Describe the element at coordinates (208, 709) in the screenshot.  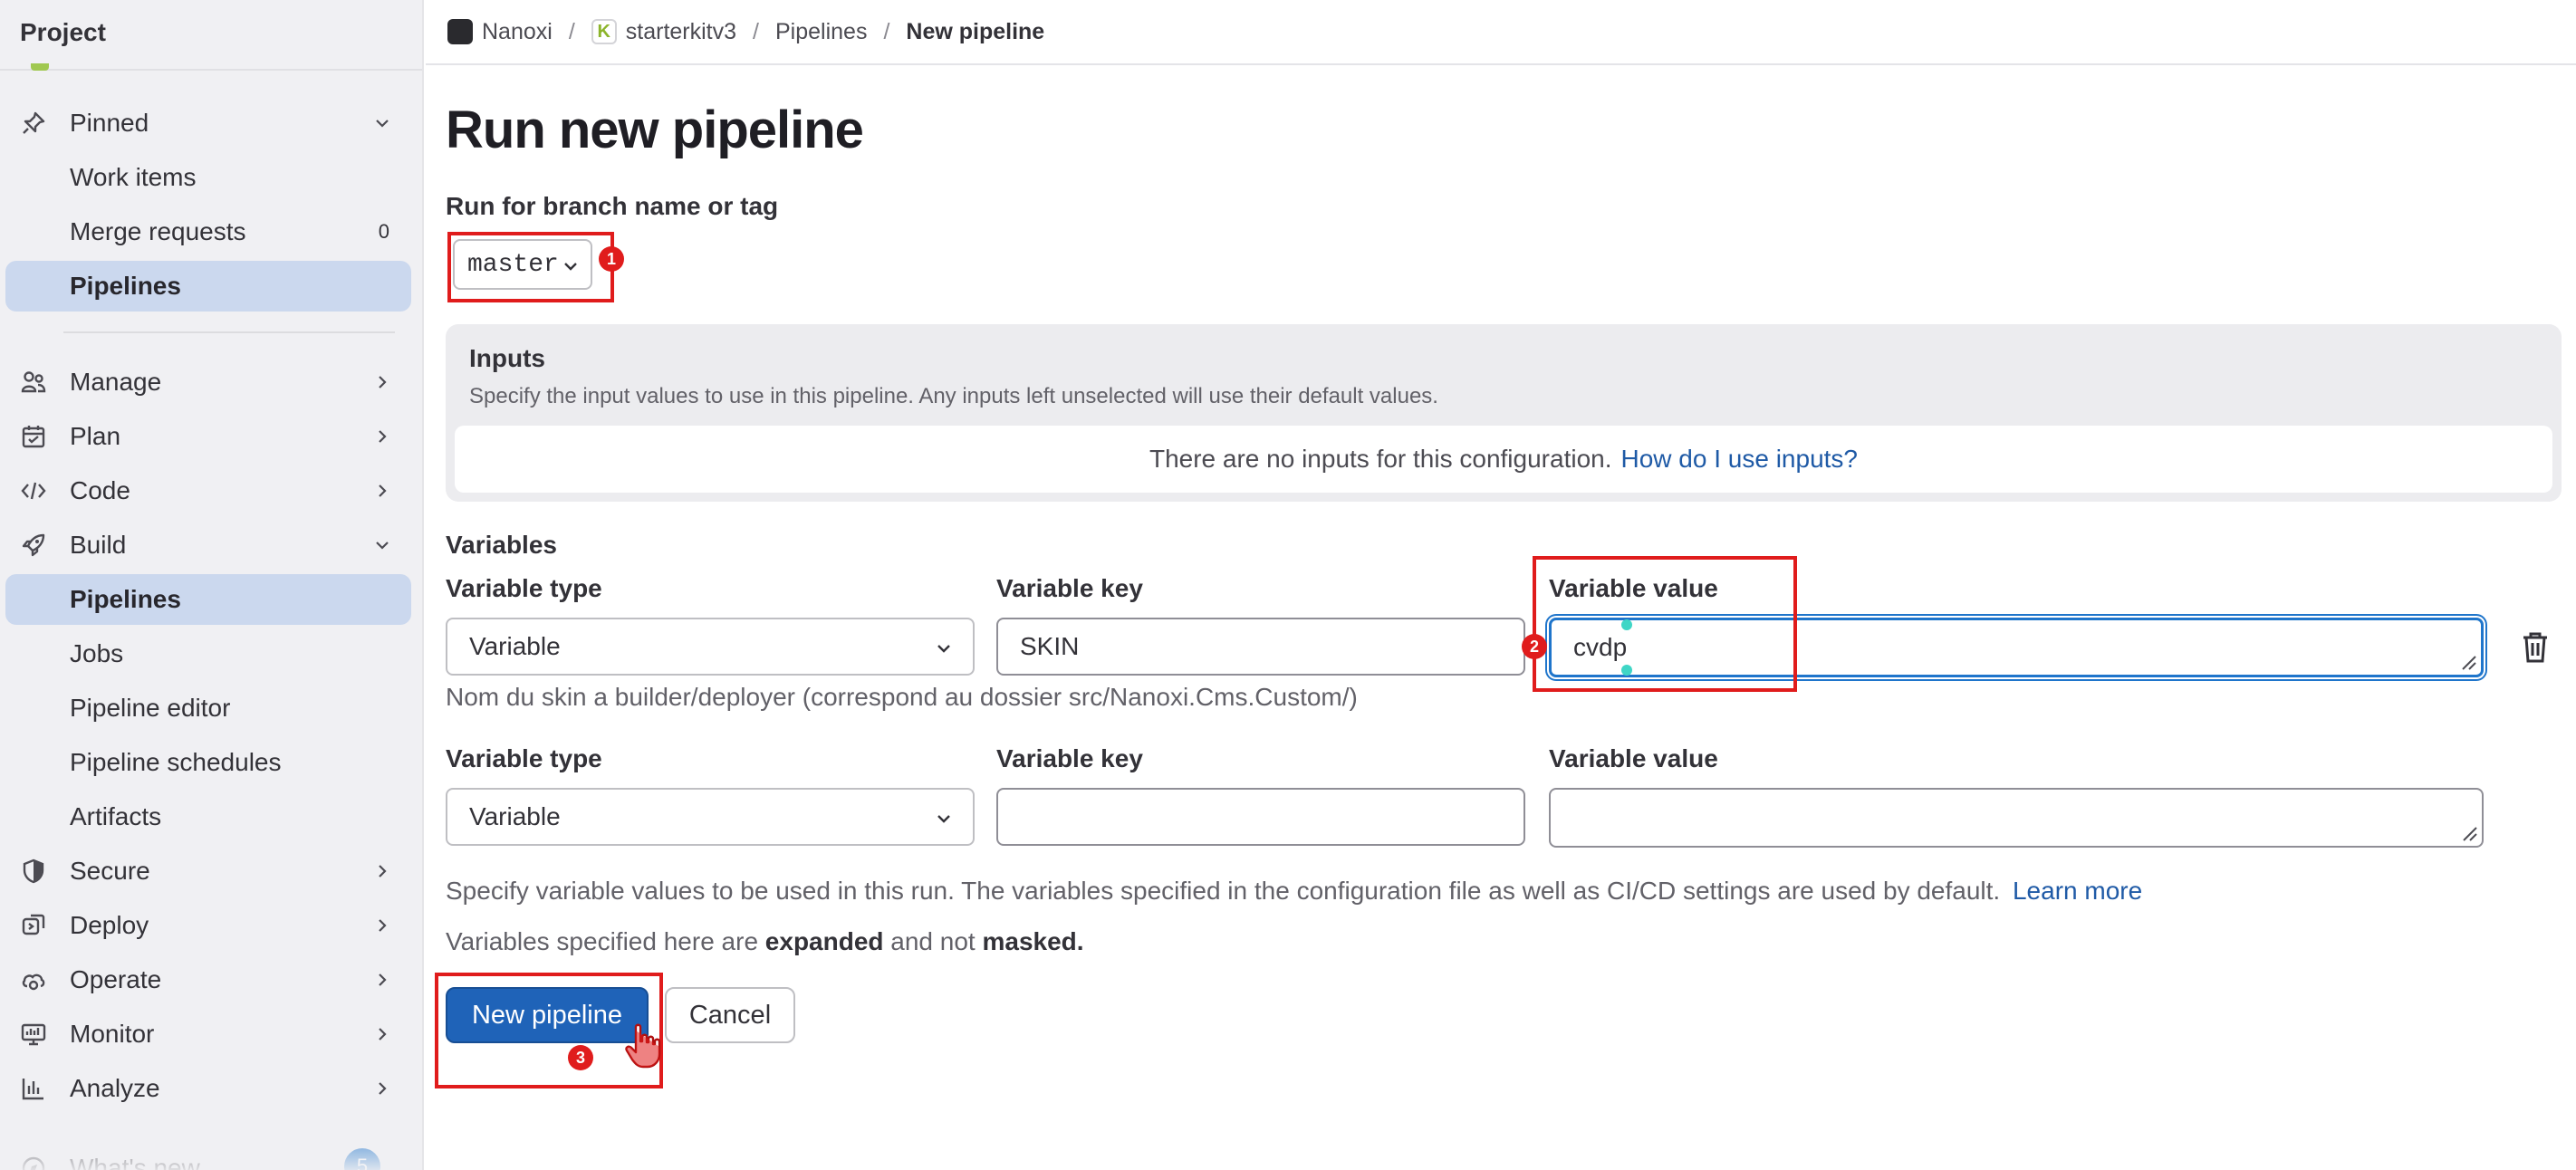
I see `sidebar-item-pipeline-editor: Pipeline editor` at that location.